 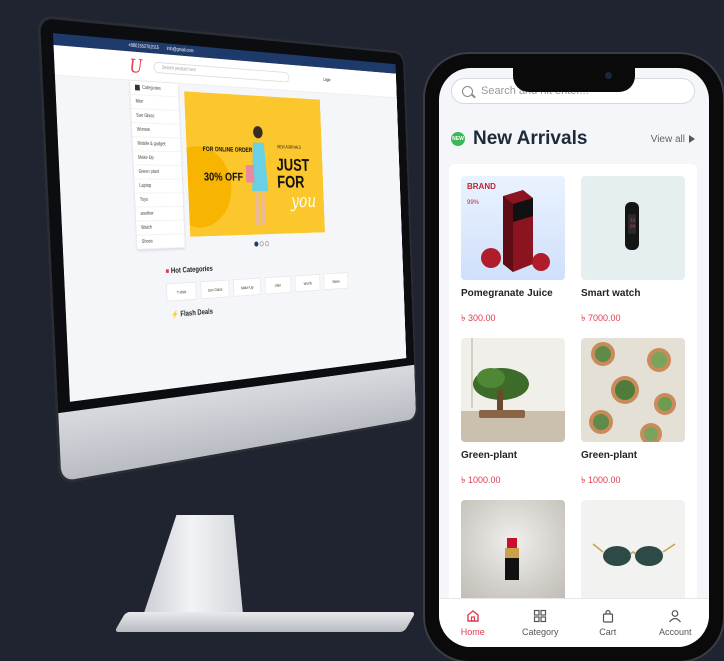 What do you see at coordinates (197, 313) in the screenshot?
I see `flash-deals-title: Flash Deals` at bounding box center [197, 313].